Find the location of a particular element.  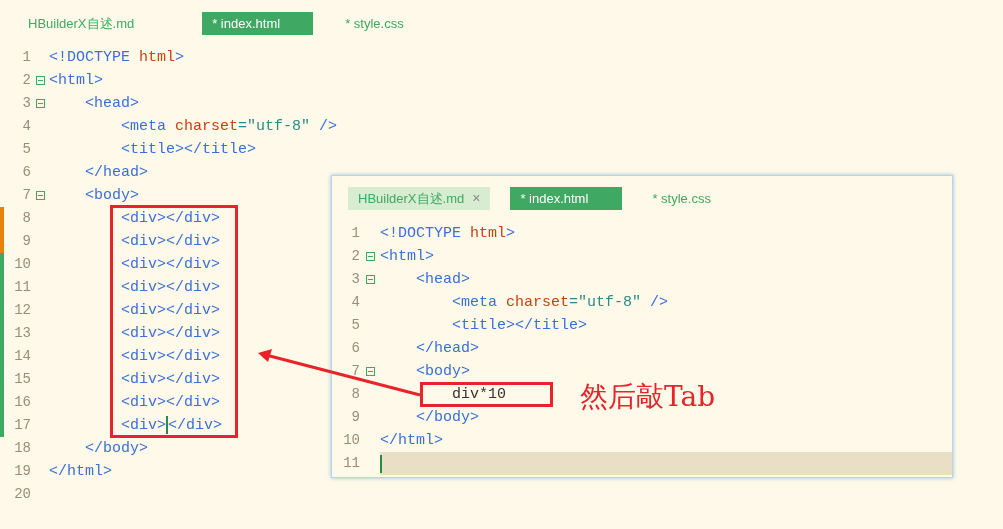

annotation-text: 然后敲Tab is located at coordinates (648, 397).